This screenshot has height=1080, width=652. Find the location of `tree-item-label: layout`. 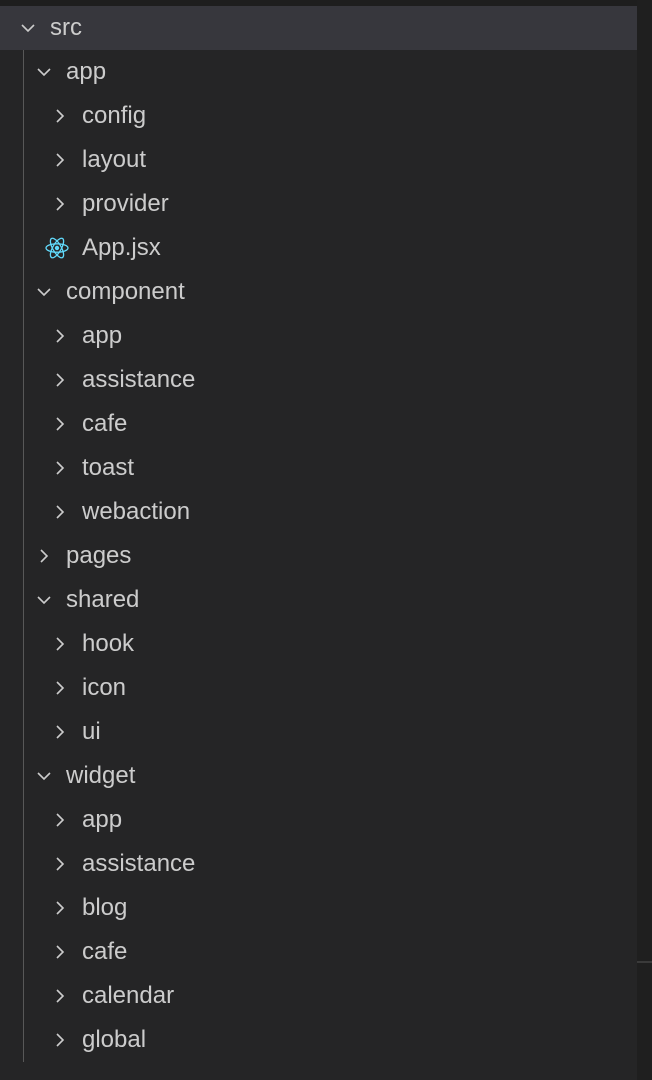

tree-item-label: layout is located at coordinates (114, 159).